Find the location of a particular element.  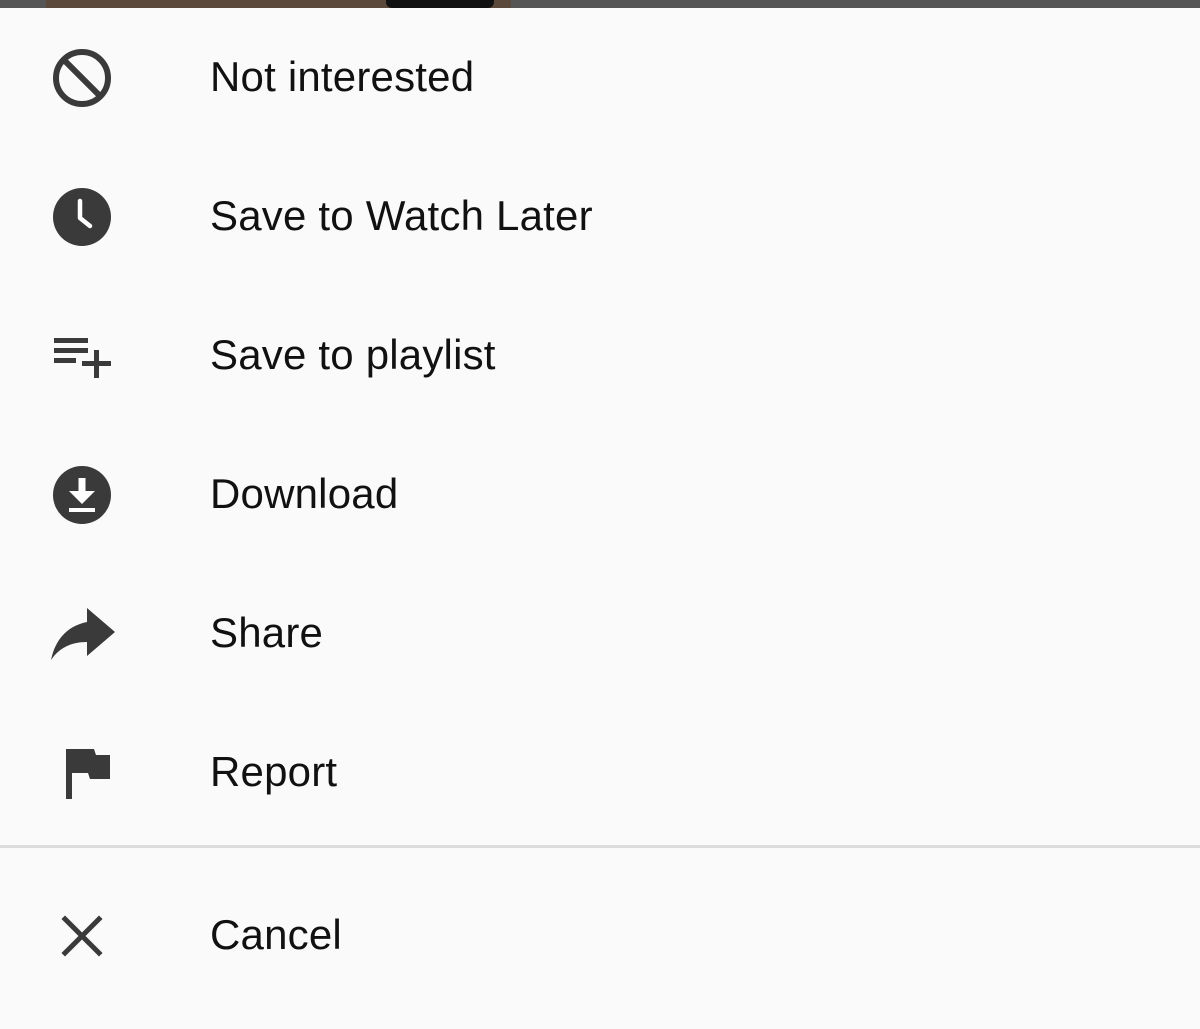

flag-icon is located at coordinates (82, 773).